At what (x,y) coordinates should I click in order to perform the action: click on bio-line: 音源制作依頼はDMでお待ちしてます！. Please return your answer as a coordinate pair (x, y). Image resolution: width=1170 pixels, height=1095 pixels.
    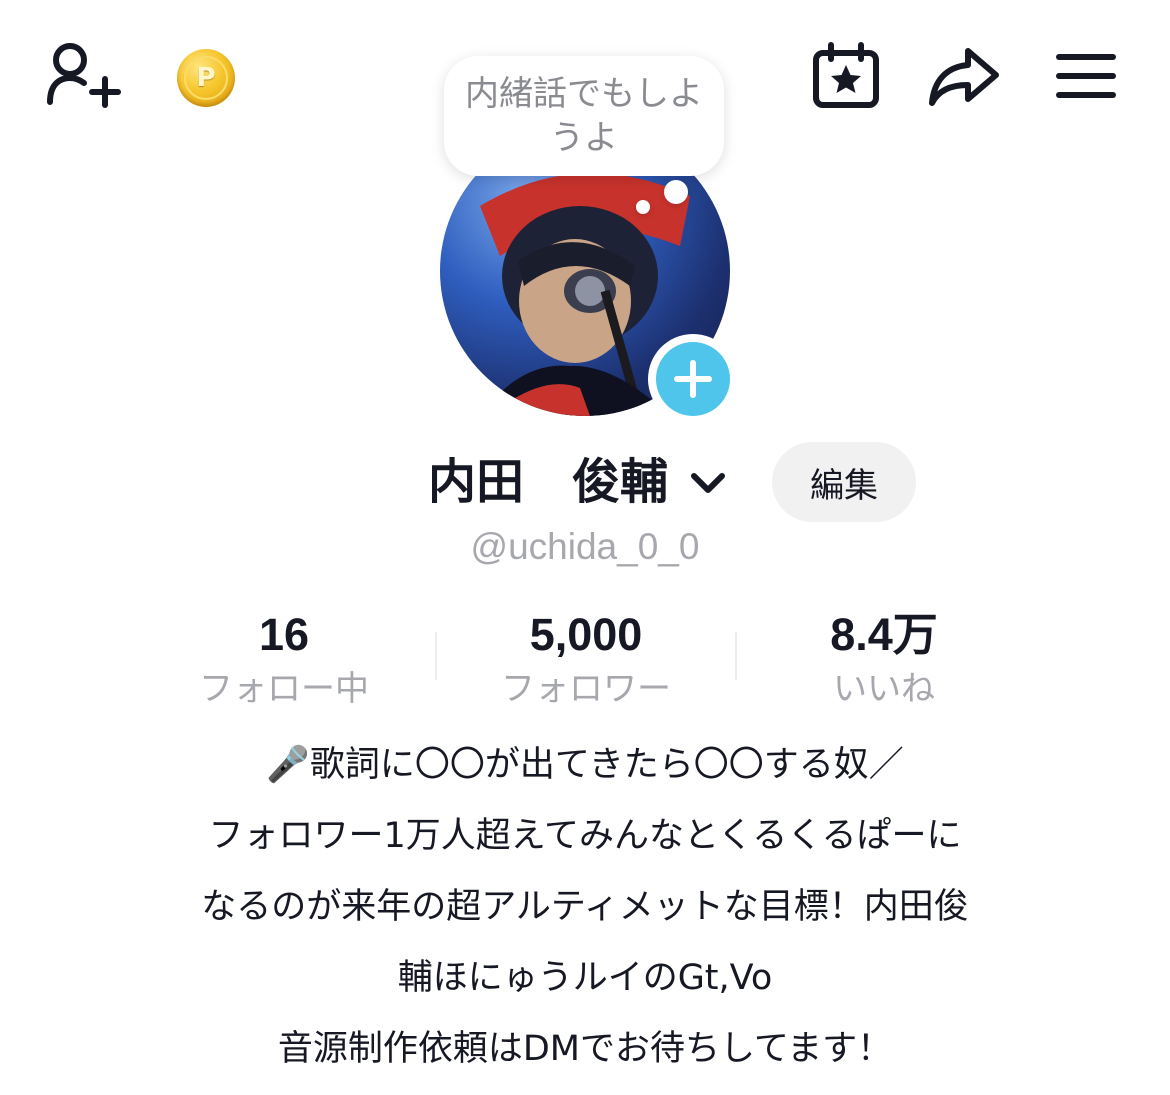
    Looking at the image, I should click on (585, 1049).